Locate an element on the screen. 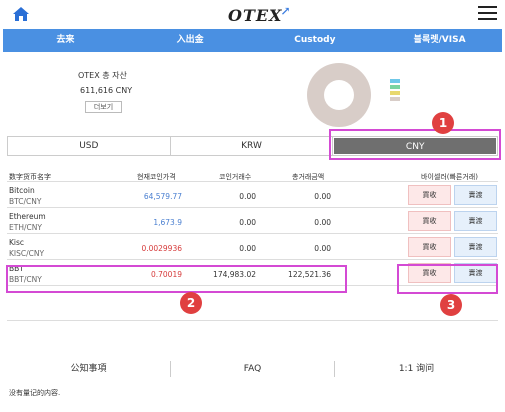  annotation-badge-3: 3 is located at coordinates (451, 305).